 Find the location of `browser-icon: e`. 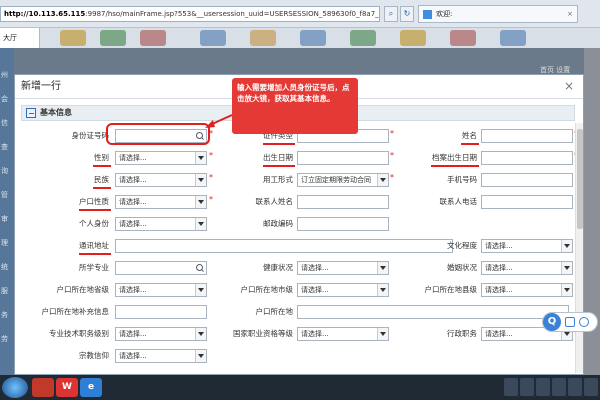

browser-icon: e is located at coordinates (91, 387).